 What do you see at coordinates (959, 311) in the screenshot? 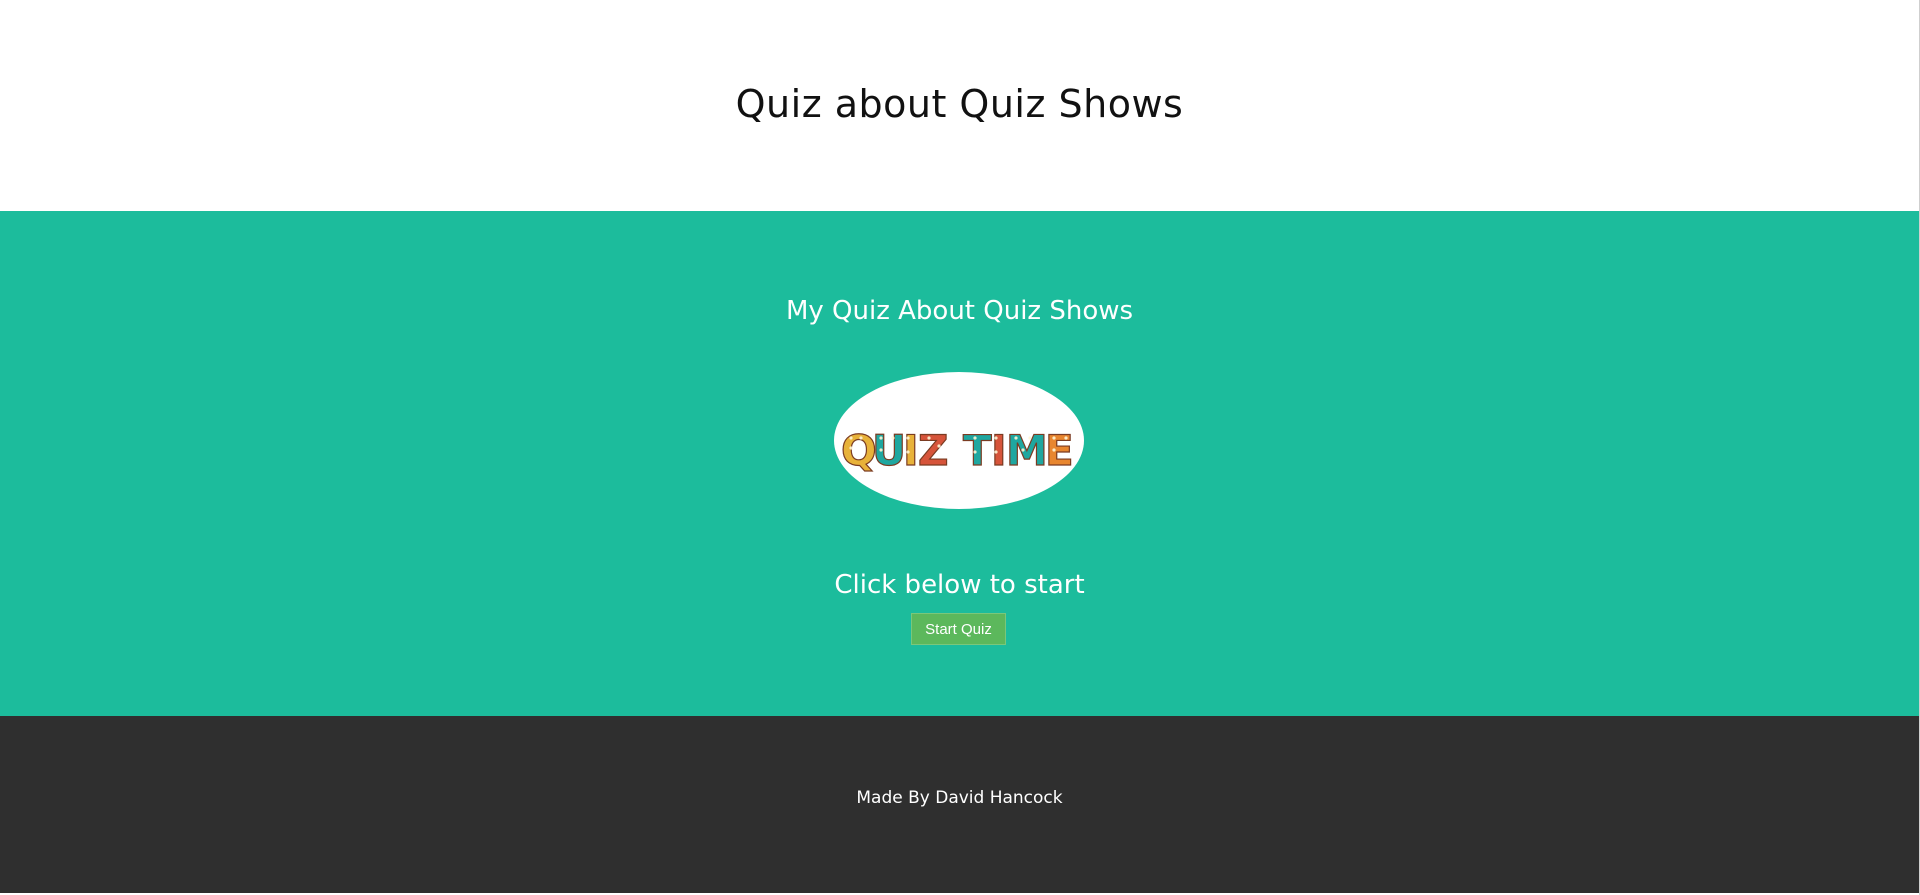
I see `hero-title: My Quiz About Quiz Shows` at bounding box center [959, 311].